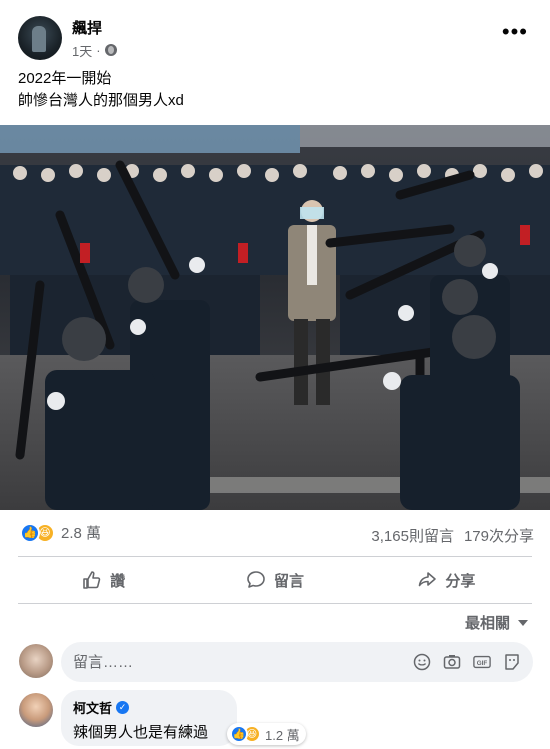  I want to click on author-avatar, so click(40, 38).